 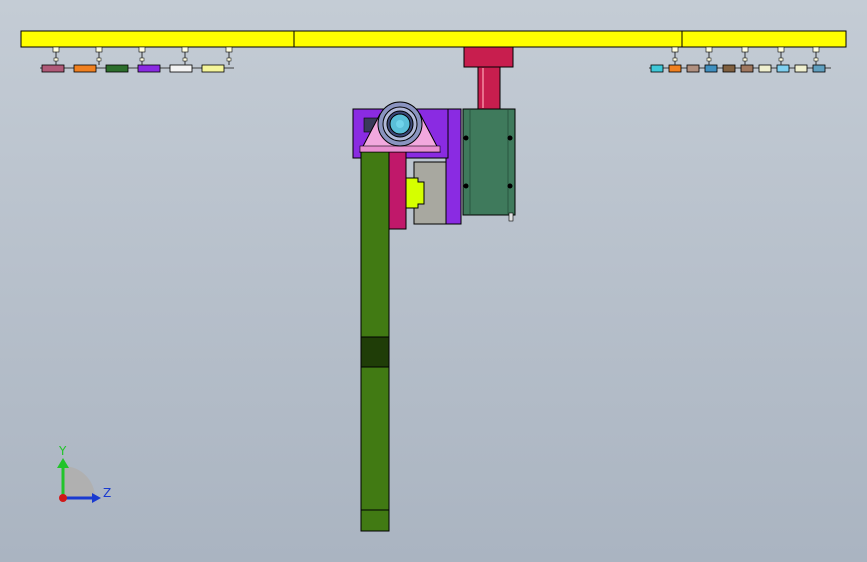 What do you see at coordinates (107, 493) in the screenshot?
I see `z-axis-label: Z` at bounding box center [107, 493].